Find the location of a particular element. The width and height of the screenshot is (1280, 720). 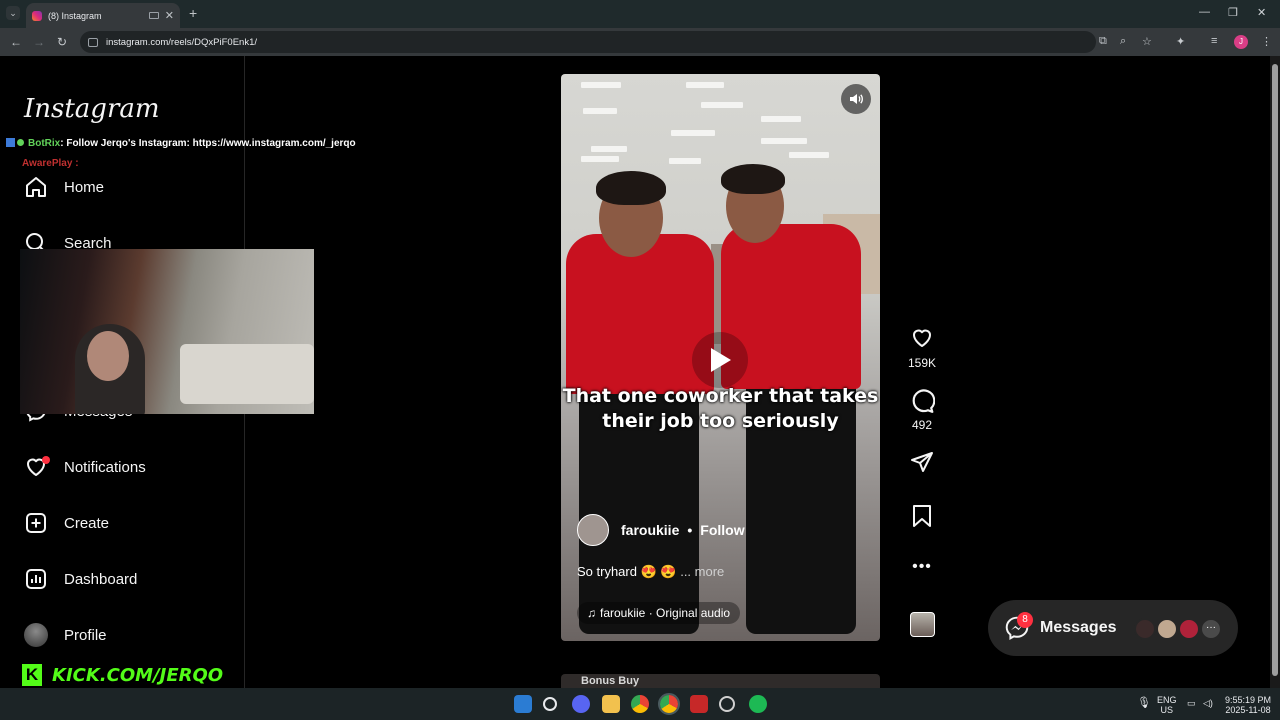

plus-square-icon is located at coordinates (36, 523).